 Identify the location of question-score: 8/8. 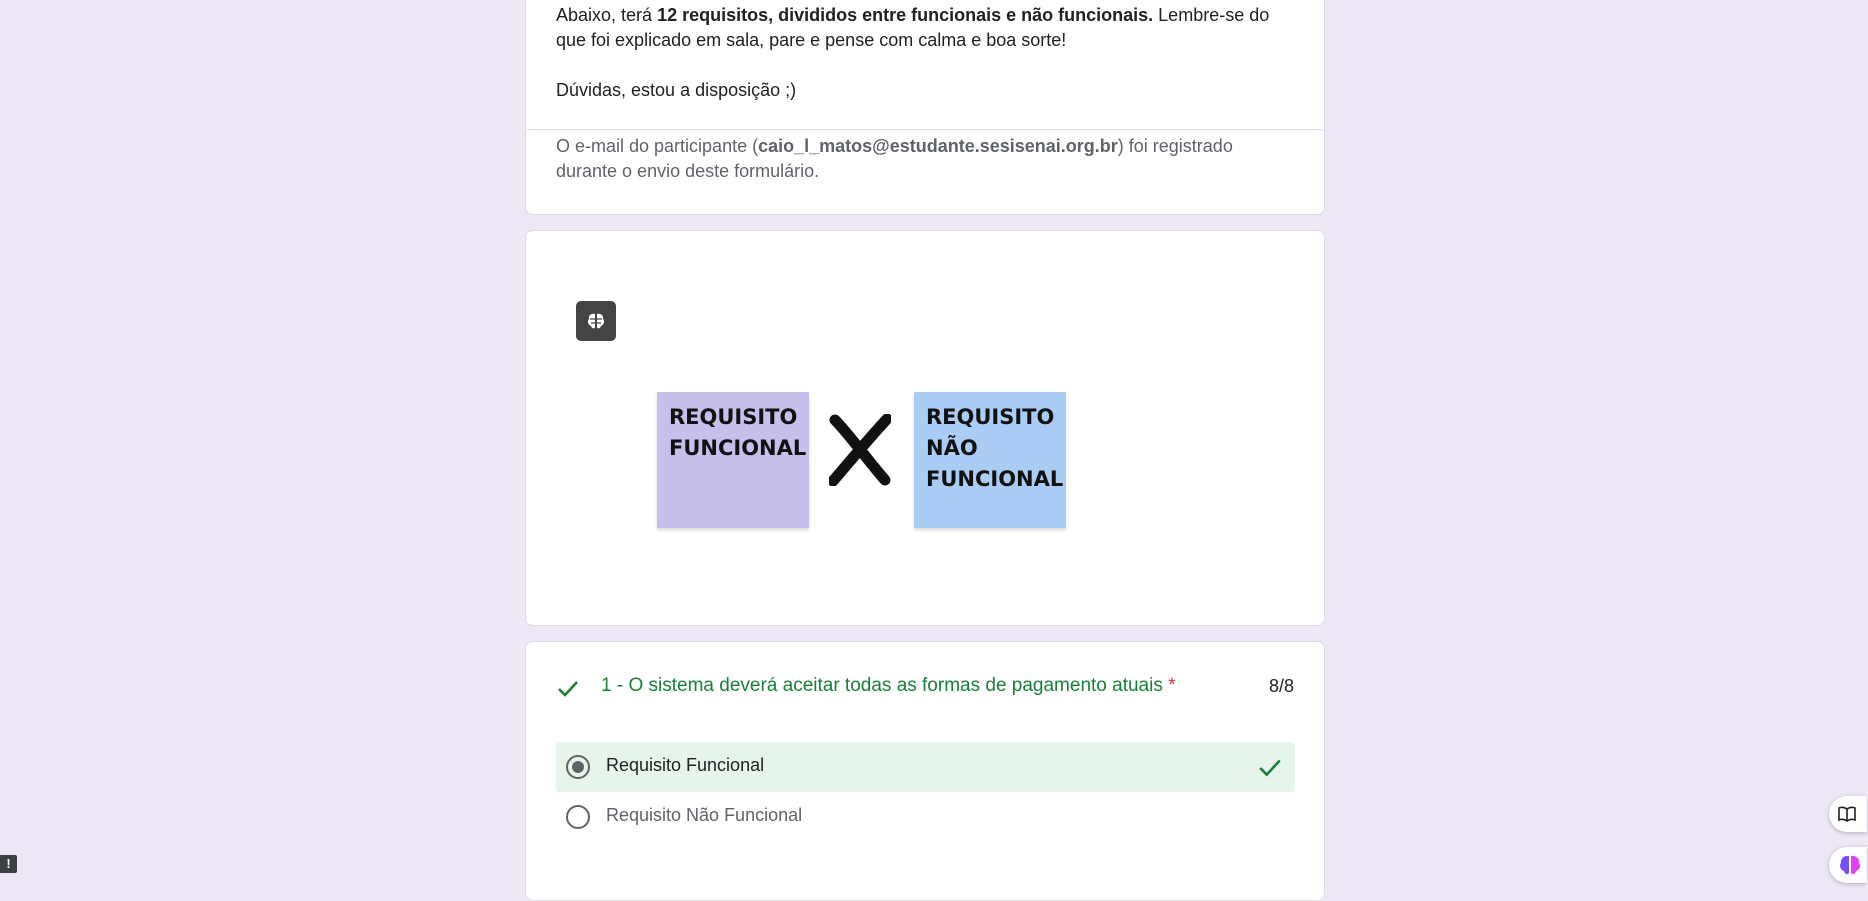
(1281, 686).